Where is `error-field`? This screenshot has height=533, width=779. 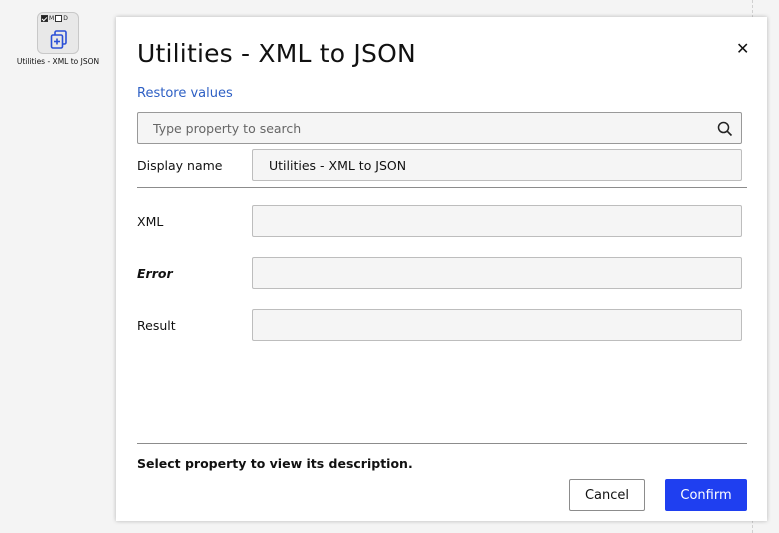 error-field is located at coordinates (497, 273).